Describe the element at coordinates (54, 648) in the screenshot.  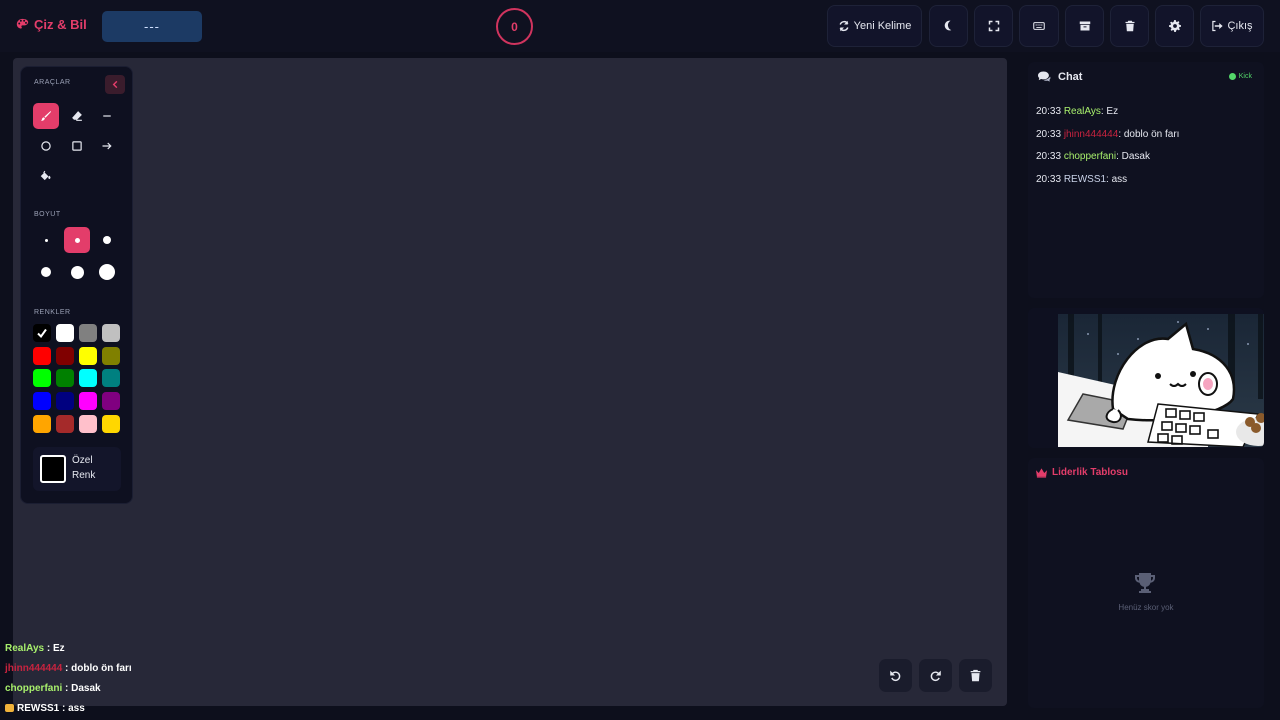
I see `overlay-chat-text: : Ez` at that location.